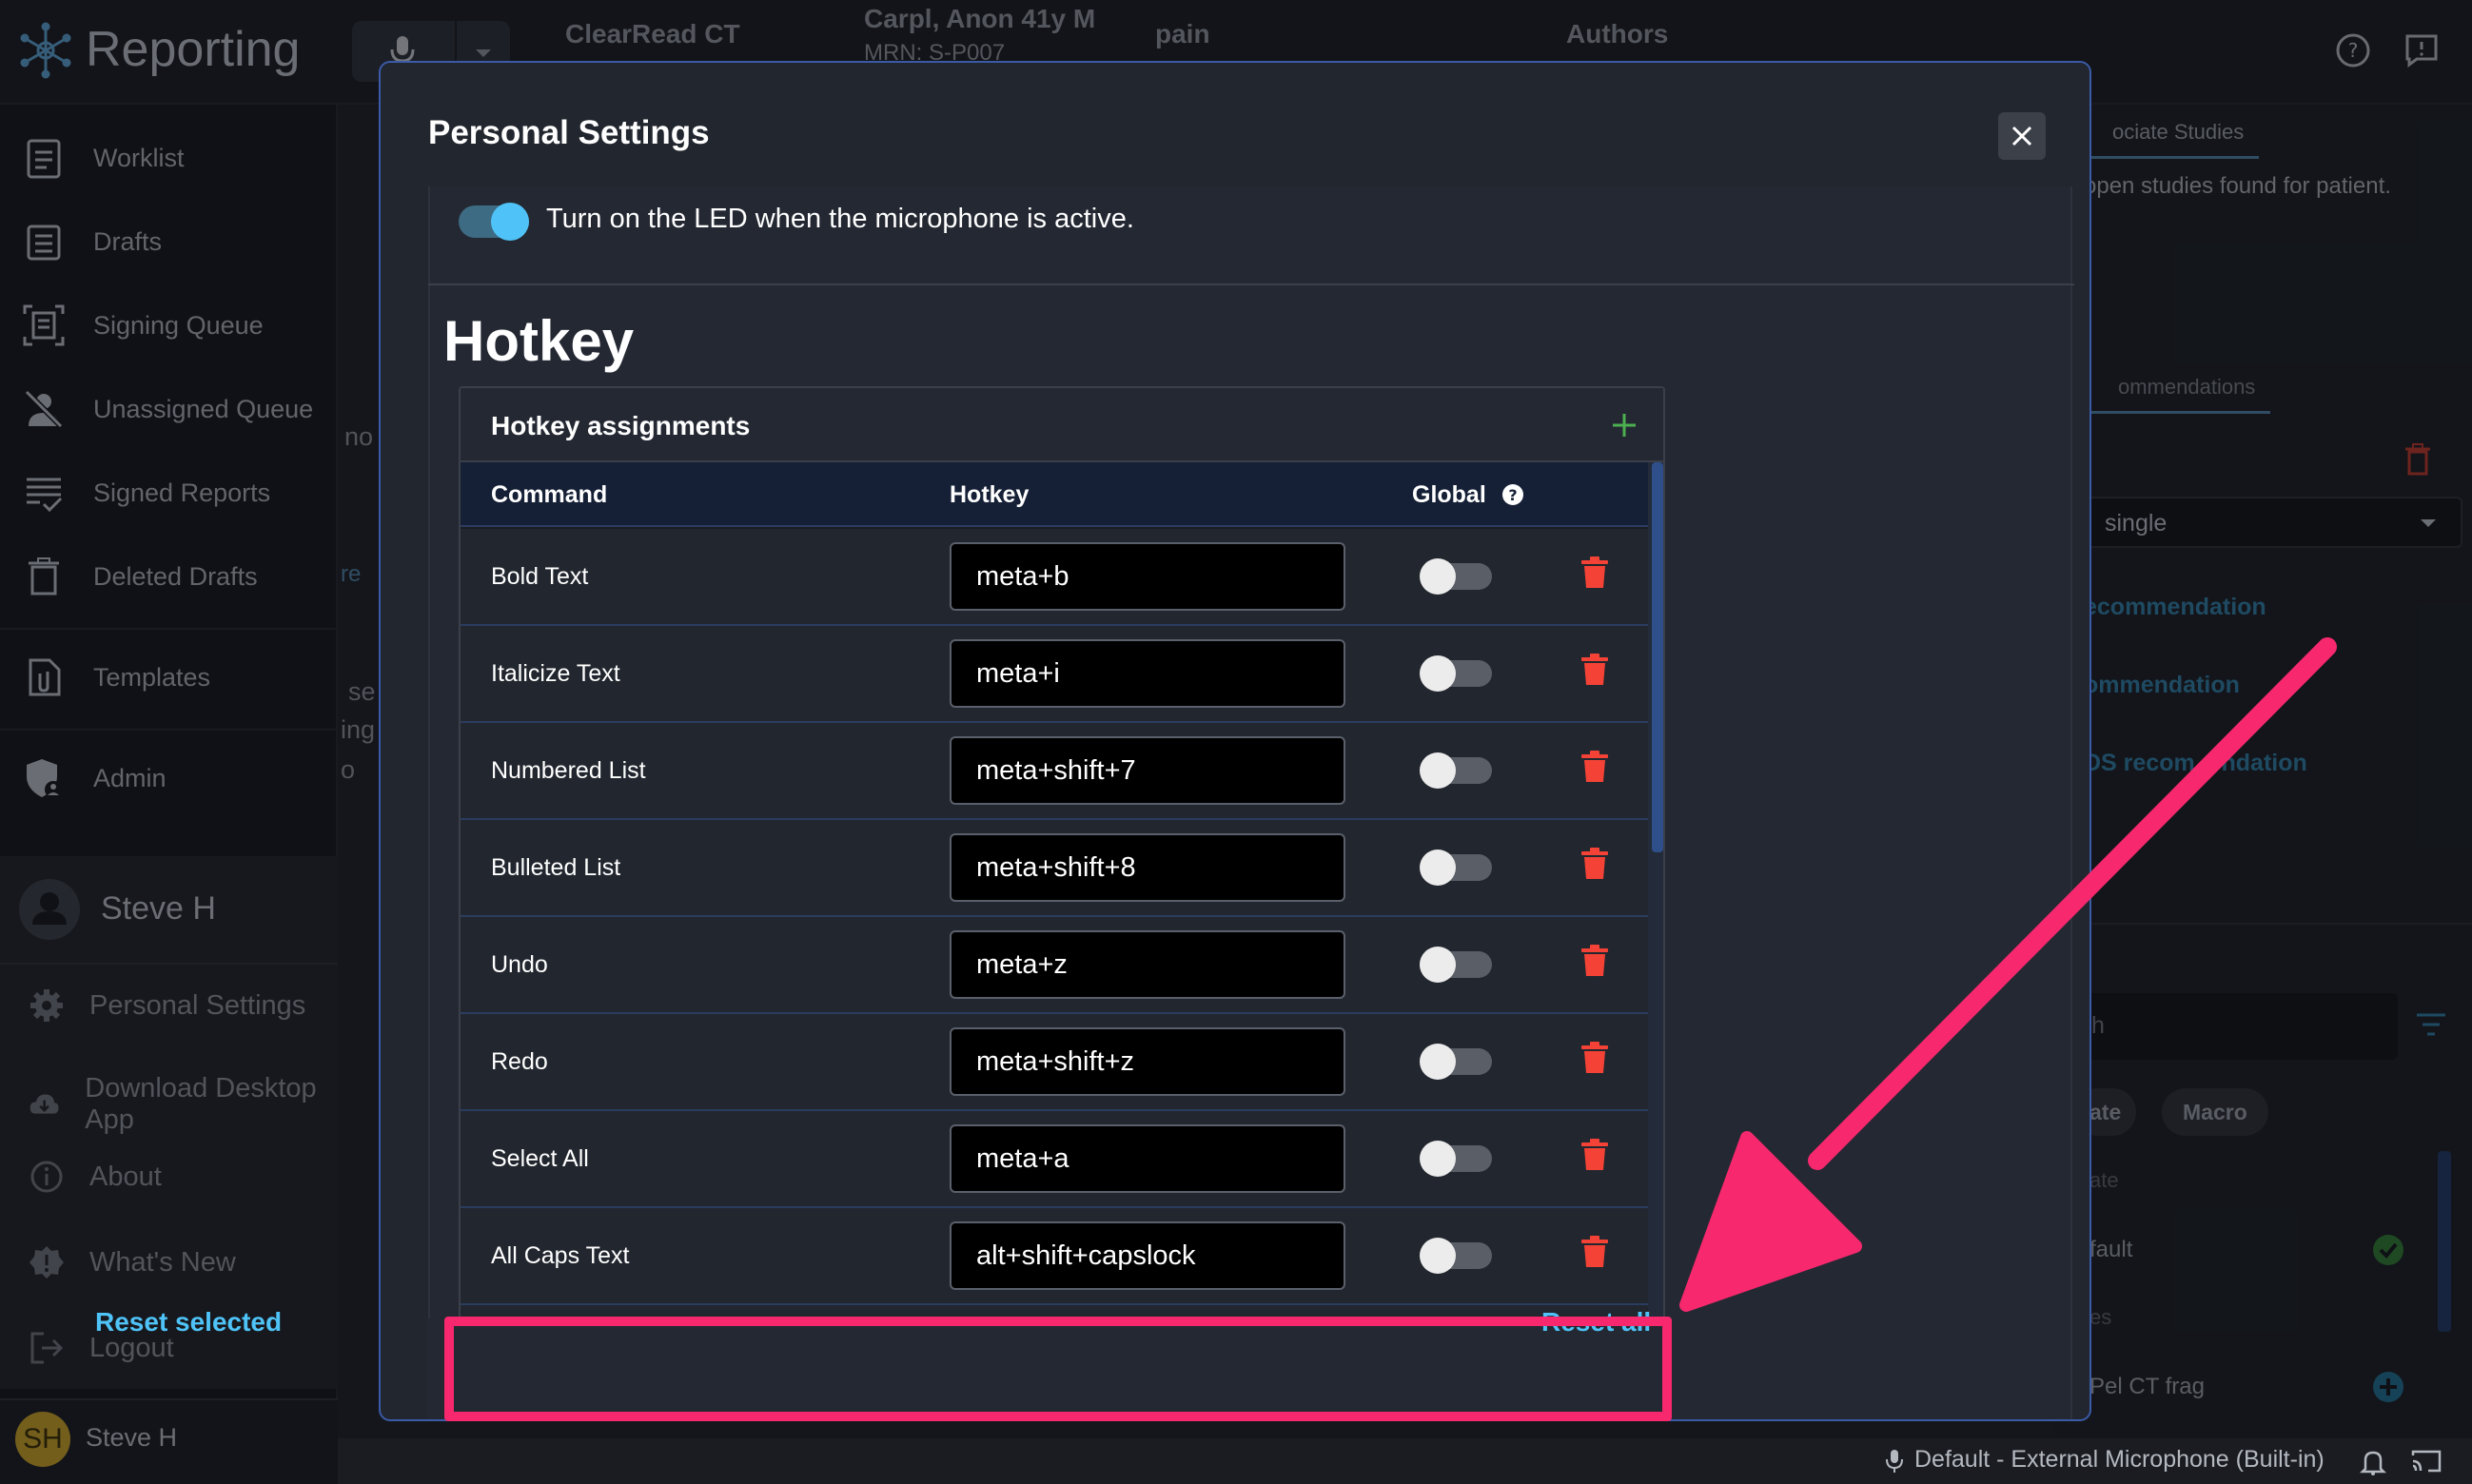 Image resolution: width=2472 pixels, height=1484 pixels. I want to click on table-row: All Caps Text, so click(1054, 1256).